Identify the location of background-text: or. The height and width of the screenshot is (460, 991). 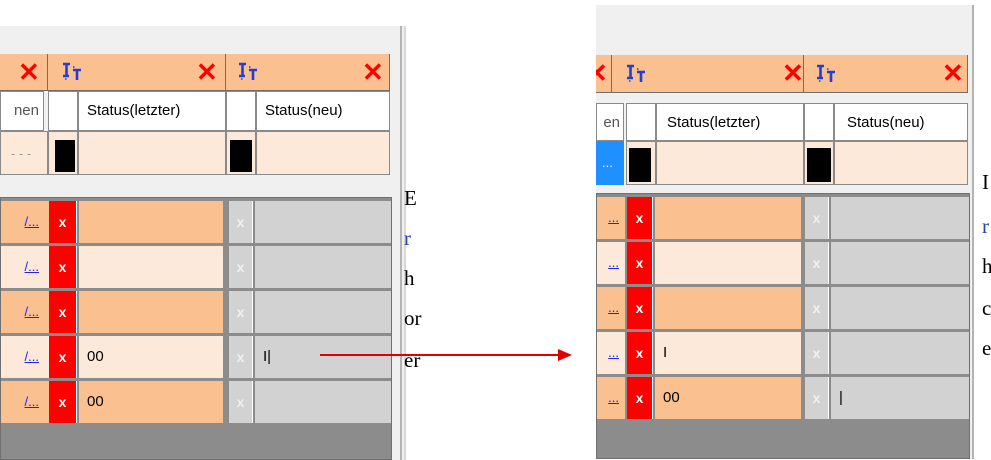
(413, 318).